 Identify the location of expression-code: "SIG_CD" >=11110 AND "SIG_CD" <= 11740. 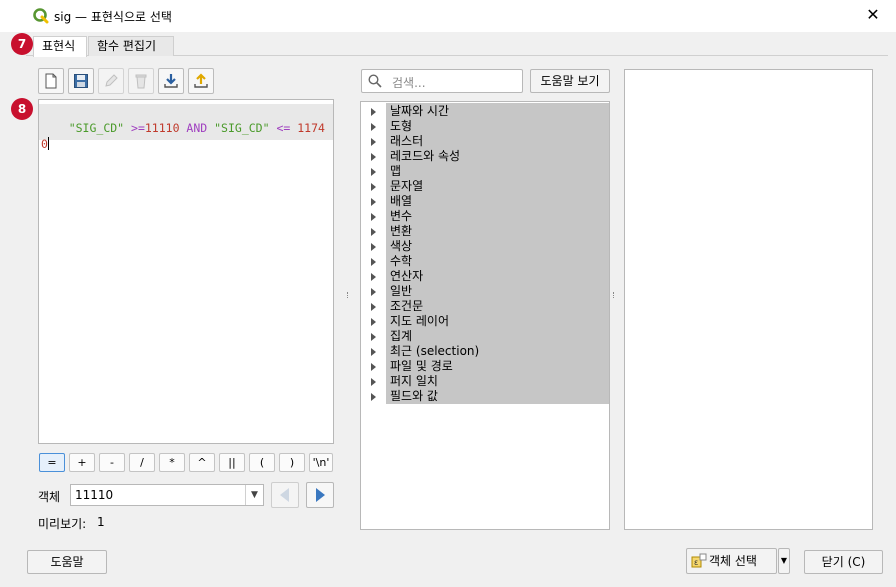
(186, 136).